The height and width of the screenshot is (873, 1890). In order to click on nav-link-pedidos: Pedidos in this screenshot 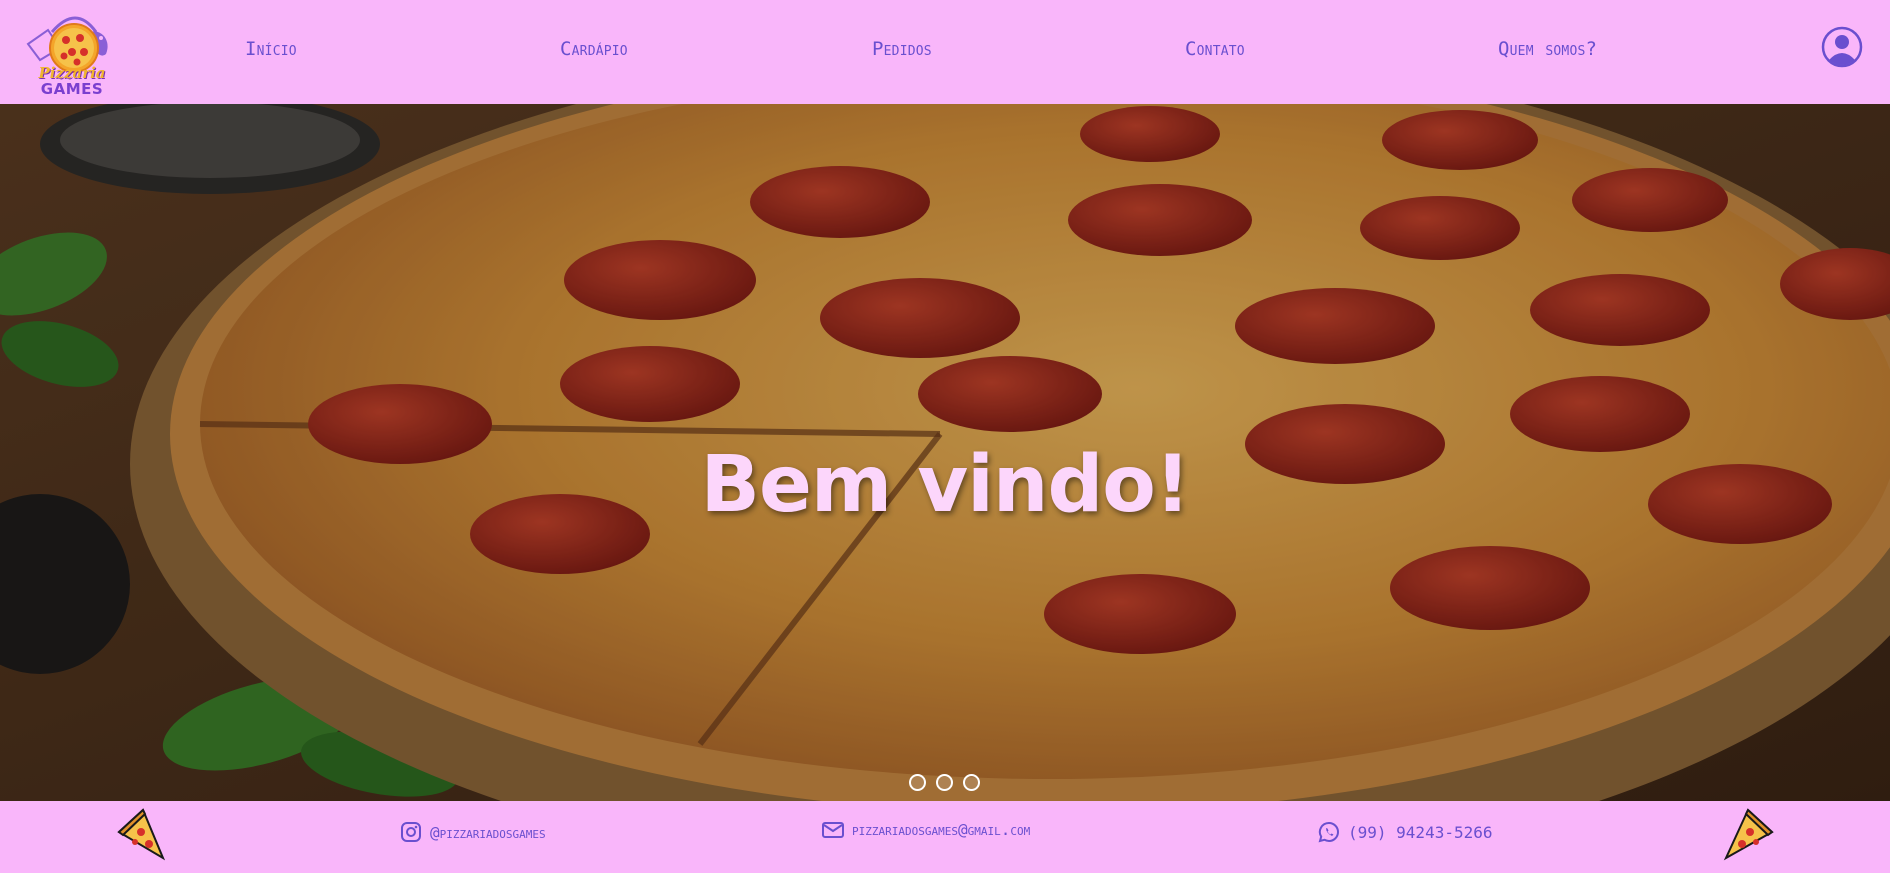, I will do `click(902, 49)`.